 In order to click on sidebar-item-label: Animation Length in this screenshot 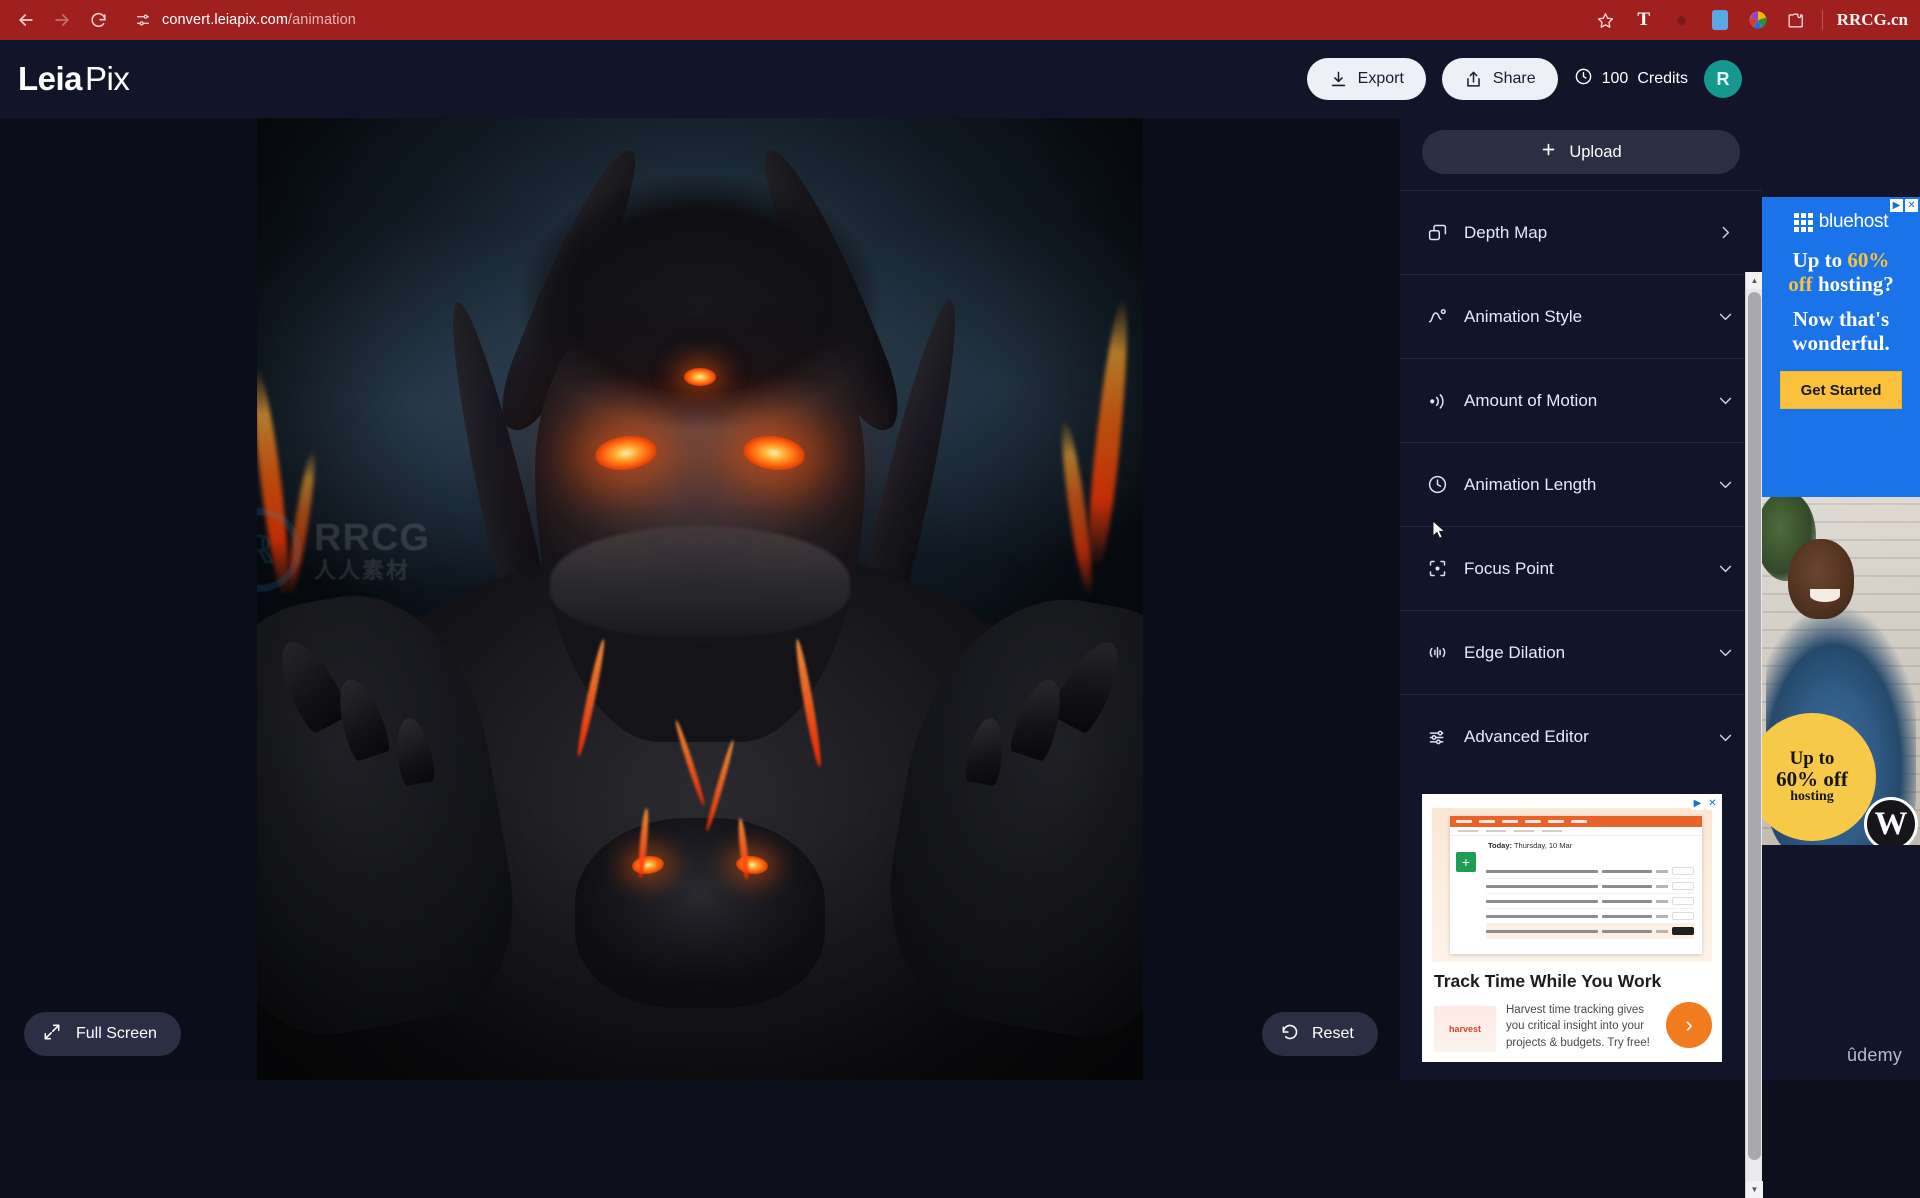, I will do `click(1530, 484)`.